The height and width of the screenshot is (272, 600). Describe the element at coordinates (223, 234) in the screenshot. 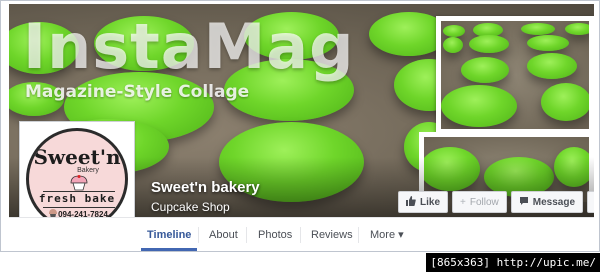

I see `tab-about: About` at that location.